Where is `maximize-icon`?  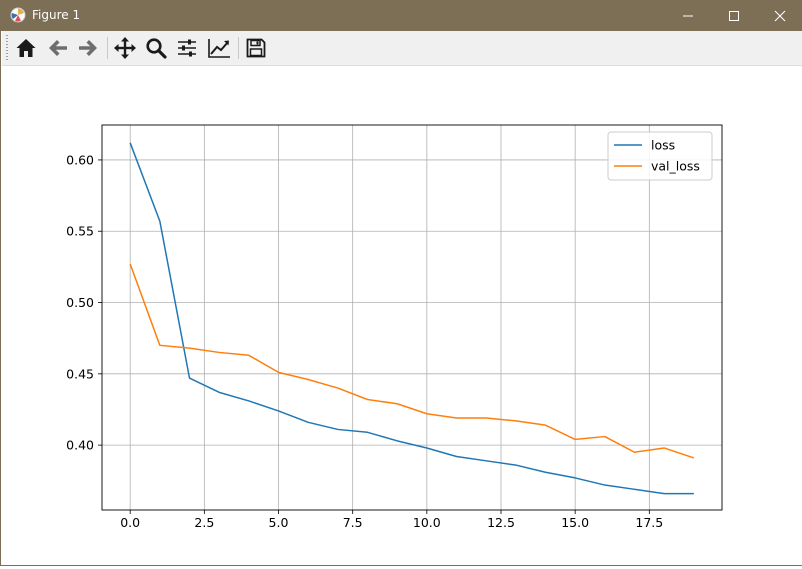
maximize-icon is located at coordinates (734, 15).